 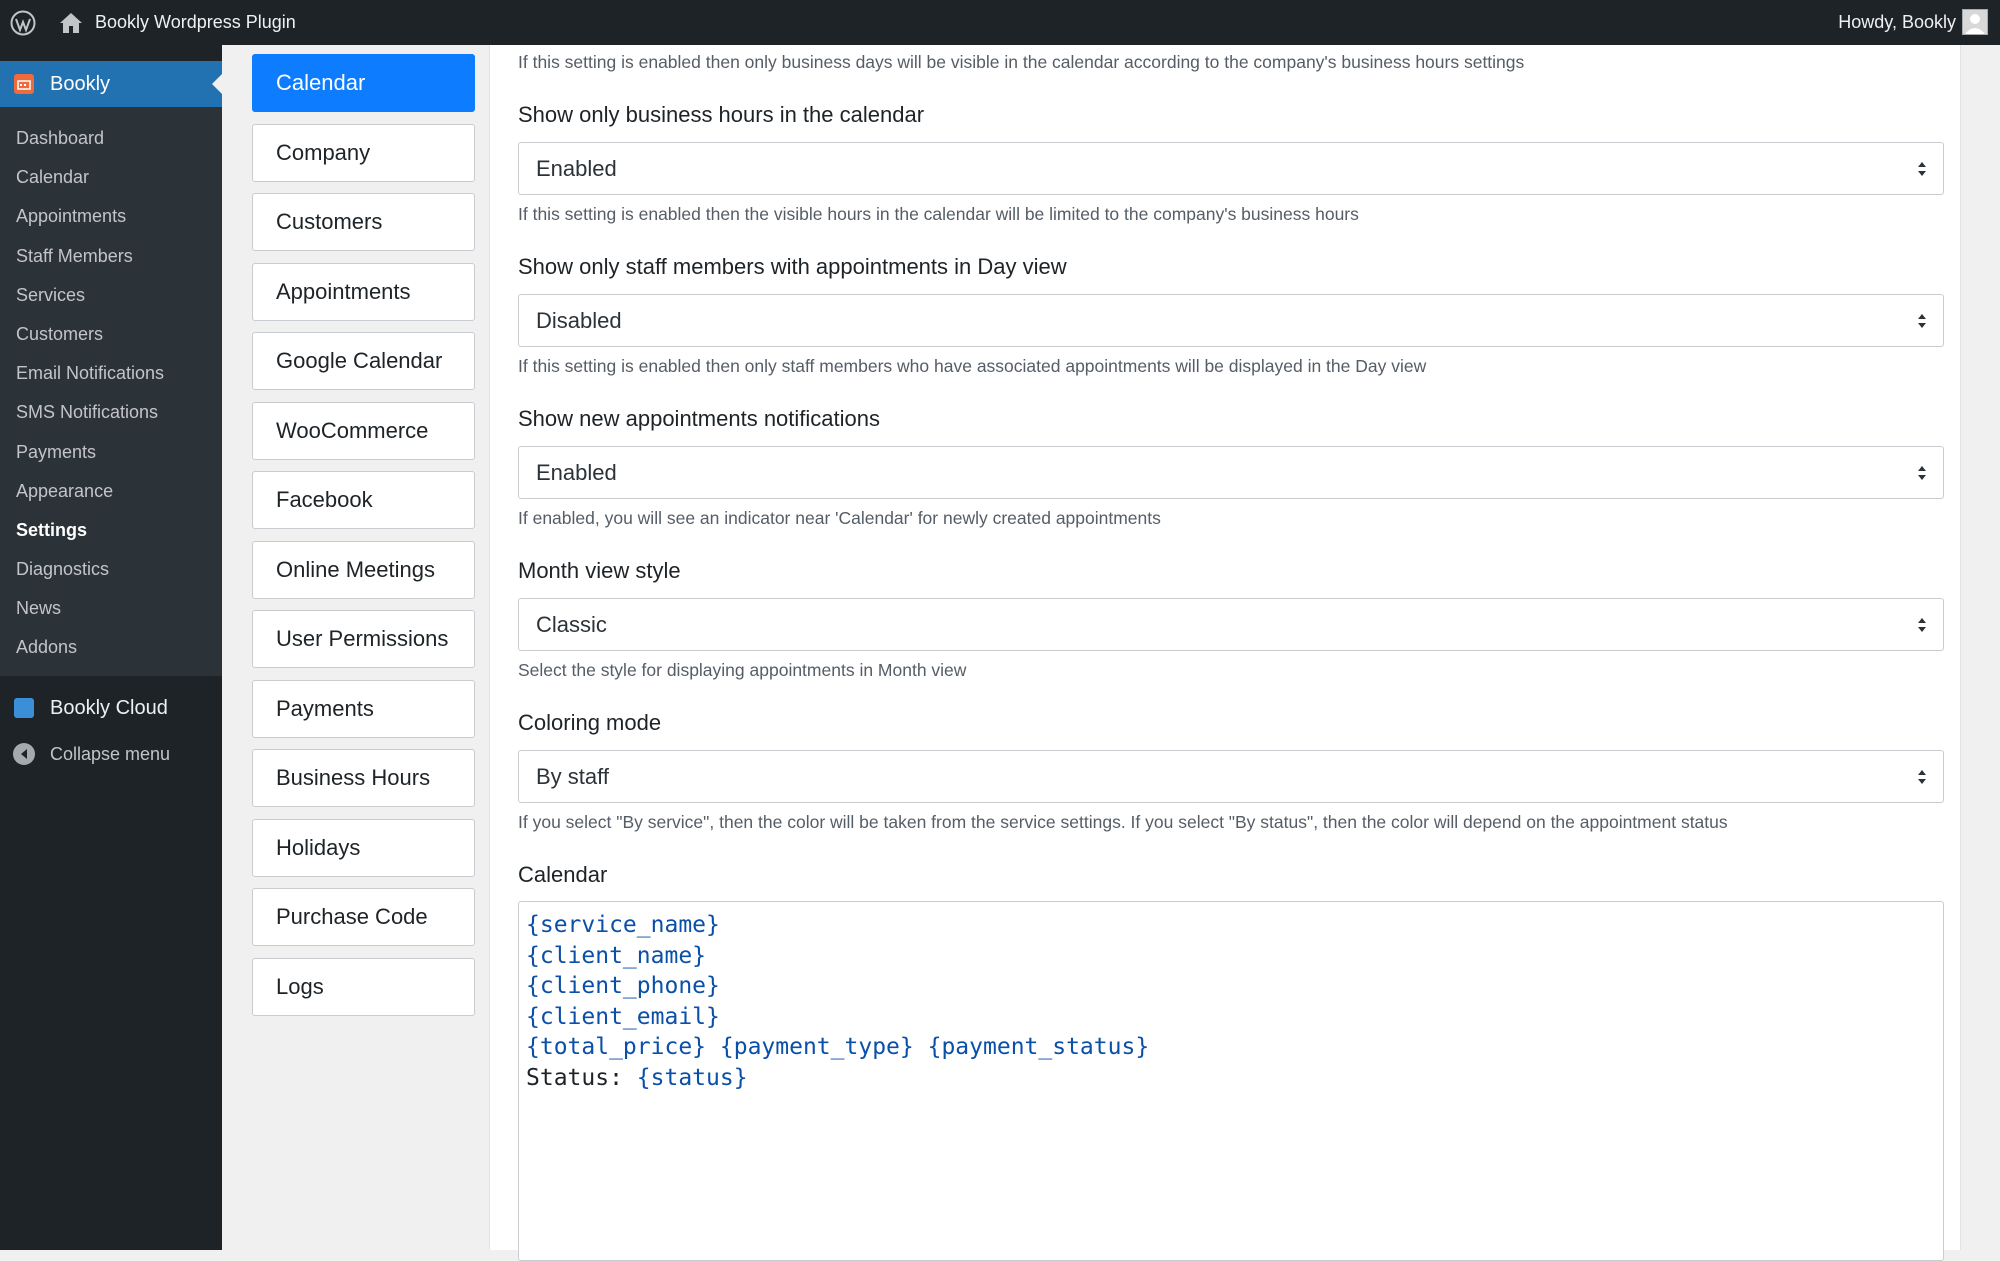 What do you see at coordinates (576, 472) in the screenshot?
I see `new-notifications-value: Enabled` at bounding box center [576, 472].